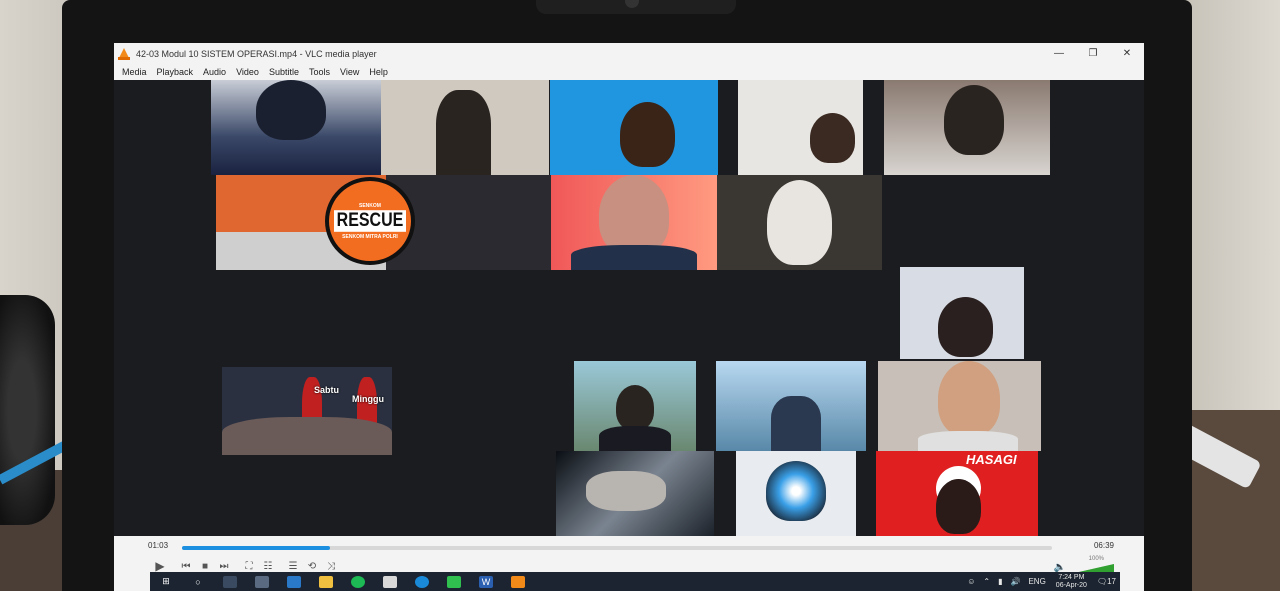 This screenshot has width=1280, height=591. Describe the element at coordinates (358, 581) in the screenshot. I see `spotify-icon` at that location.